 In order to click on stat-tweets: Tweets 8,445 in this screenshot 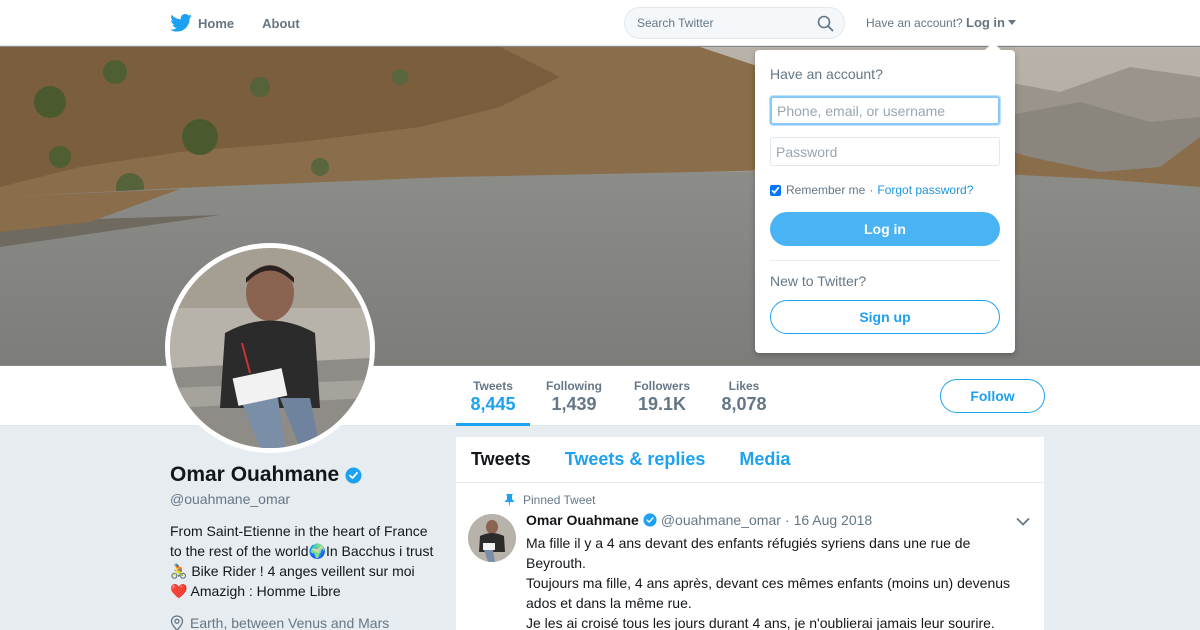, I will do `click(493, 396)`.